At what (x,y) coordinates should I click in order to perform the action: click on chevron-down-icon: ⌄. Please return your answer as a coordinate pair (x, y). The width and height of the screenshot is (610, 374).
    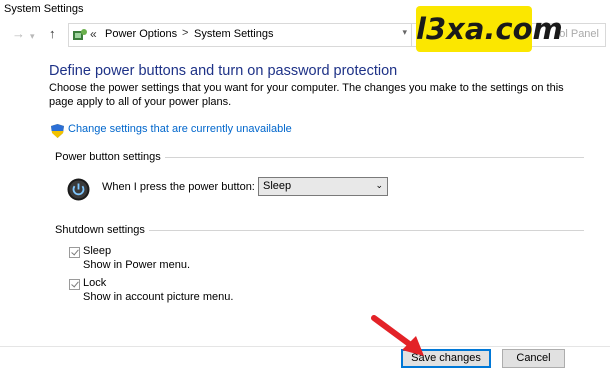
    Looking at the image, I should click on (379, 185).